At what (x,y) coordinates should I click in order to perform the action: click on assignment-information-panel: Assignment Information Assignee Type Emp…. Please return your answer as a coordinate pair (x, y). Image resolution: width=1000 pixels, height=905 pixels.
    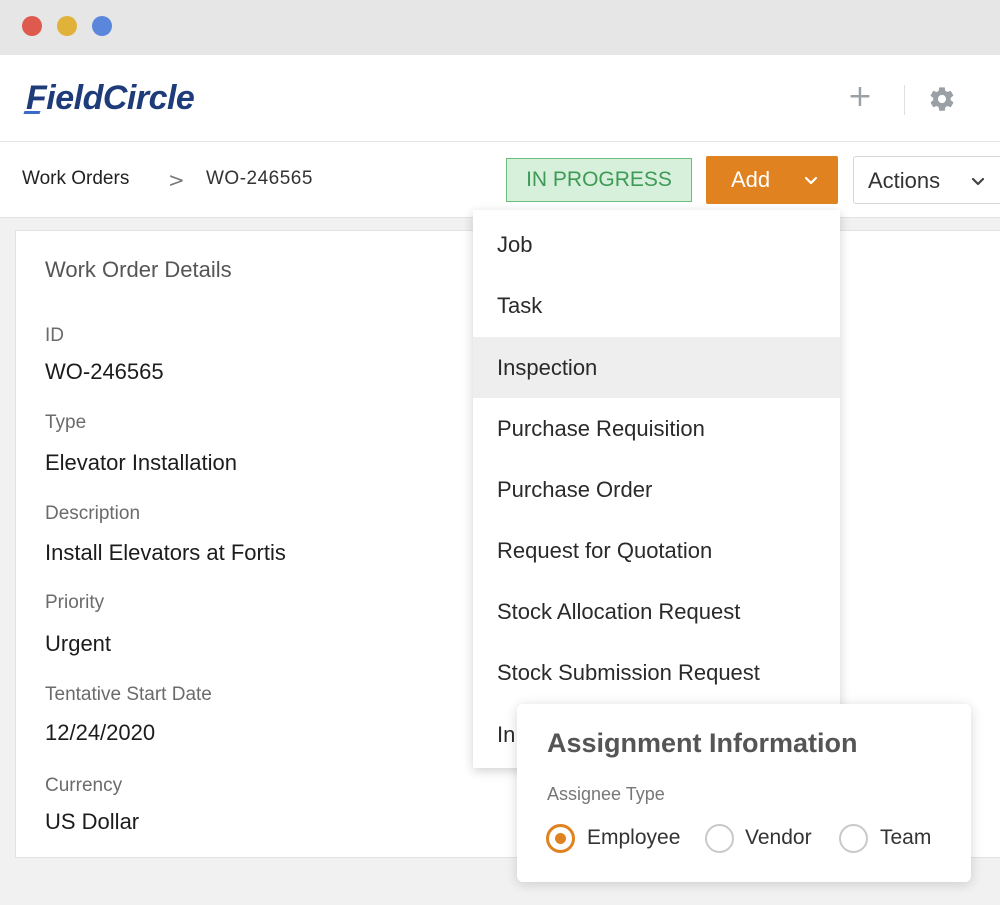
    Looking at the image, I should click on (744, 793).